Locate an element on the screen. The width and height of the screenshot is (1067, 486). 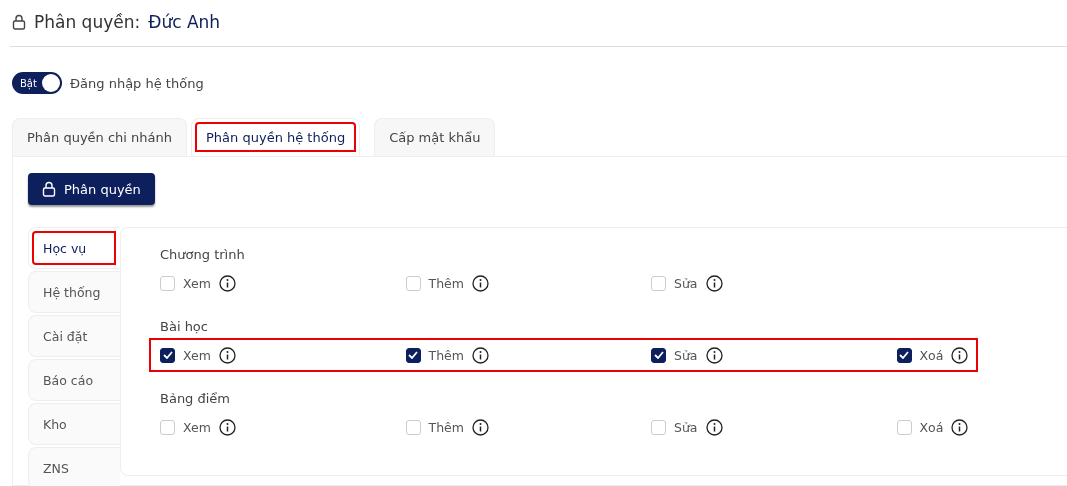
sidebar-item: Kho is located at coordinates (74, 424).